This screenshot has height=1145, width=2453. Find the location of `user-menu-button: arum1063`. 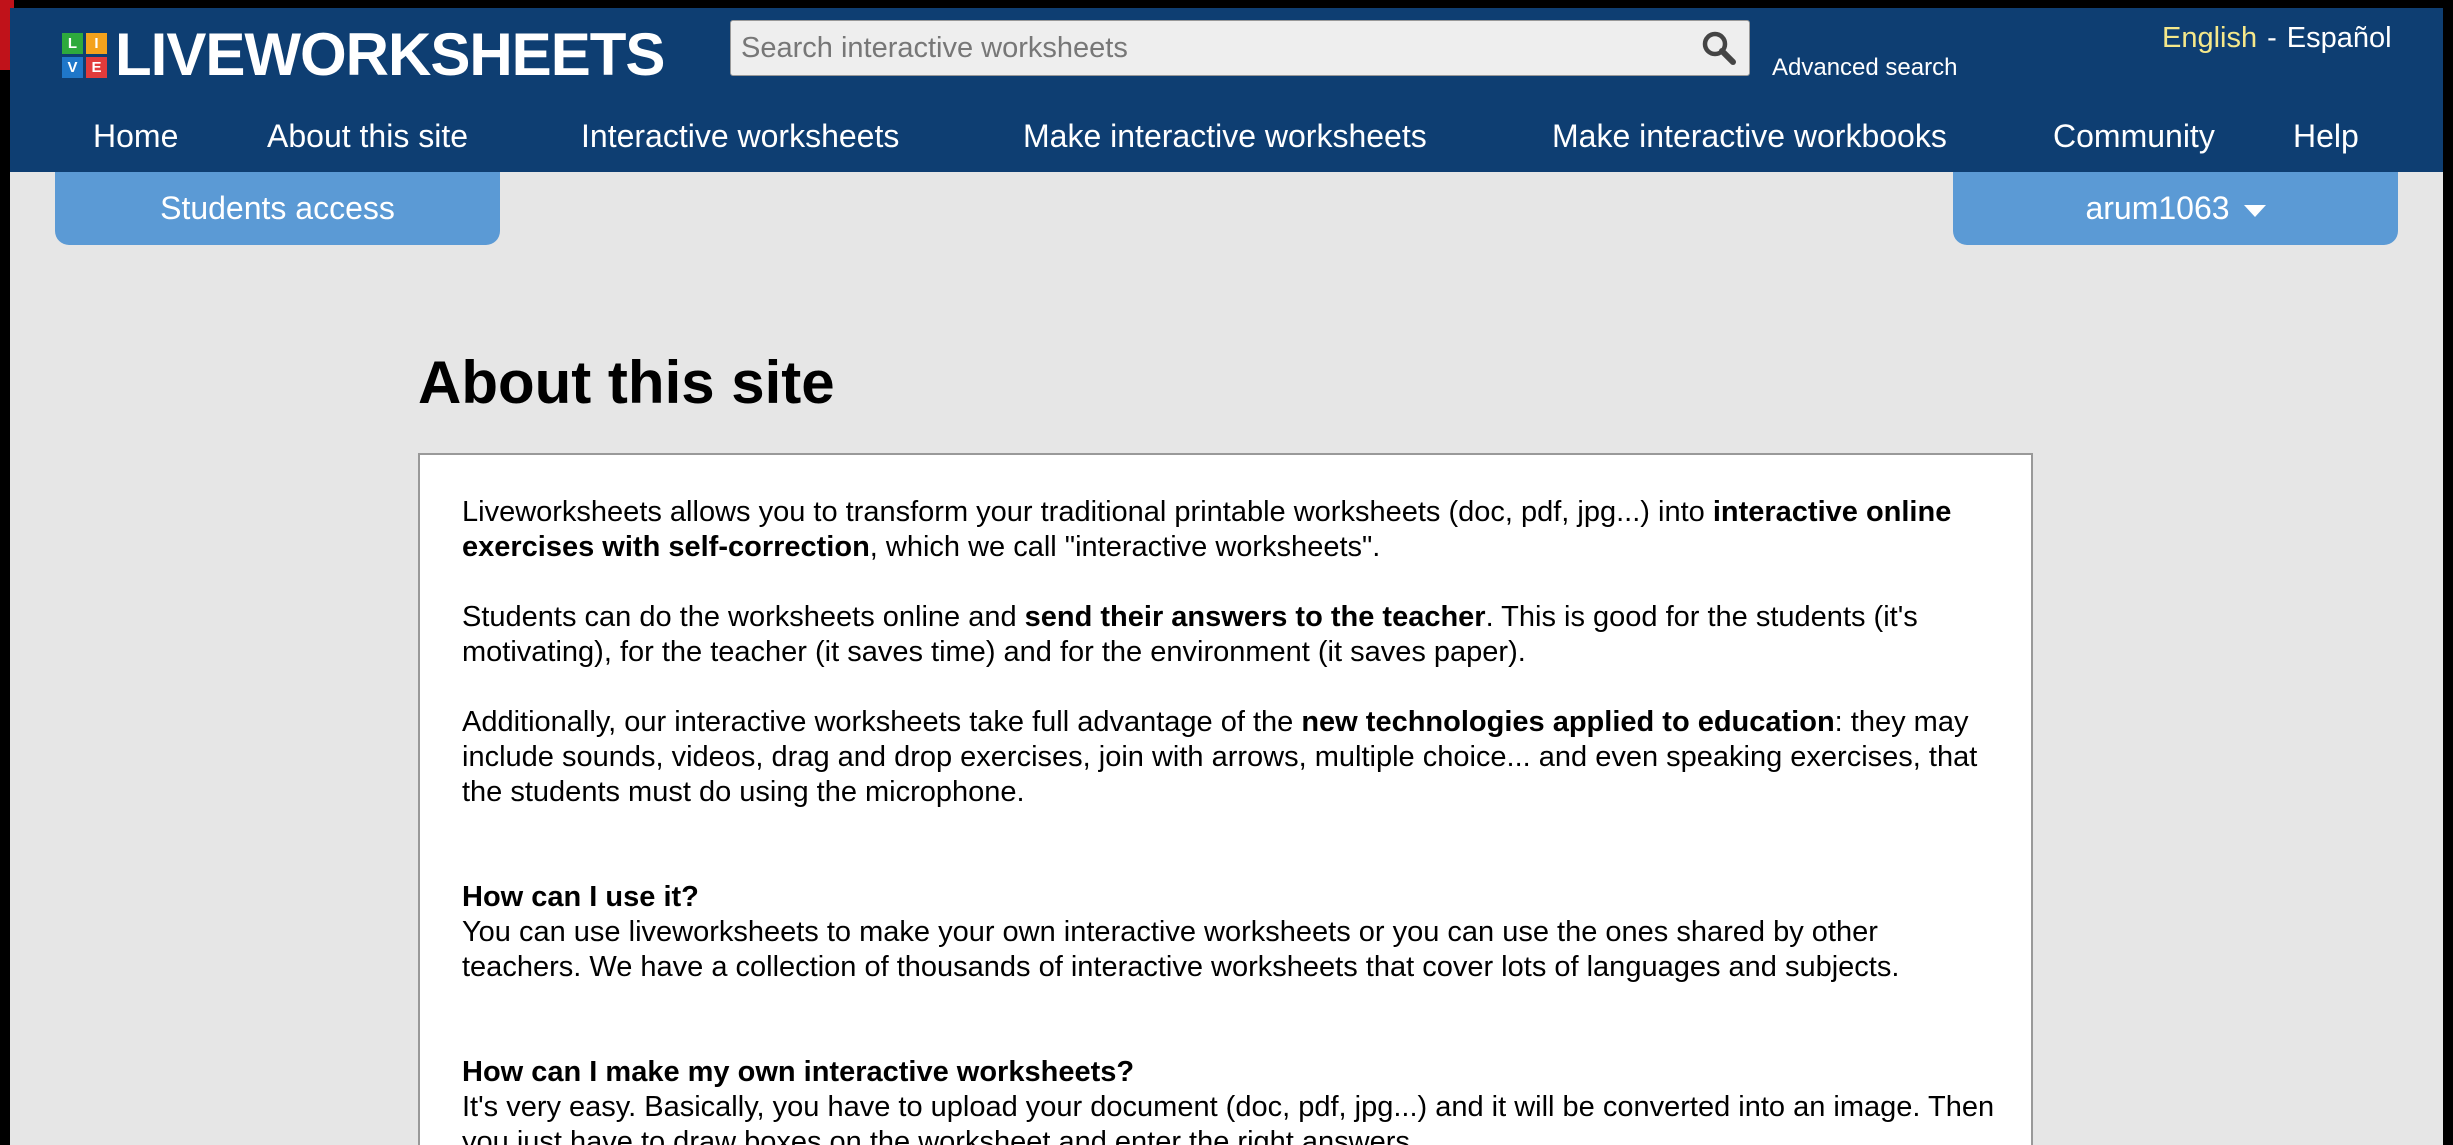

user-menu-button: arum1063 is located at coordinates (2175, 208).